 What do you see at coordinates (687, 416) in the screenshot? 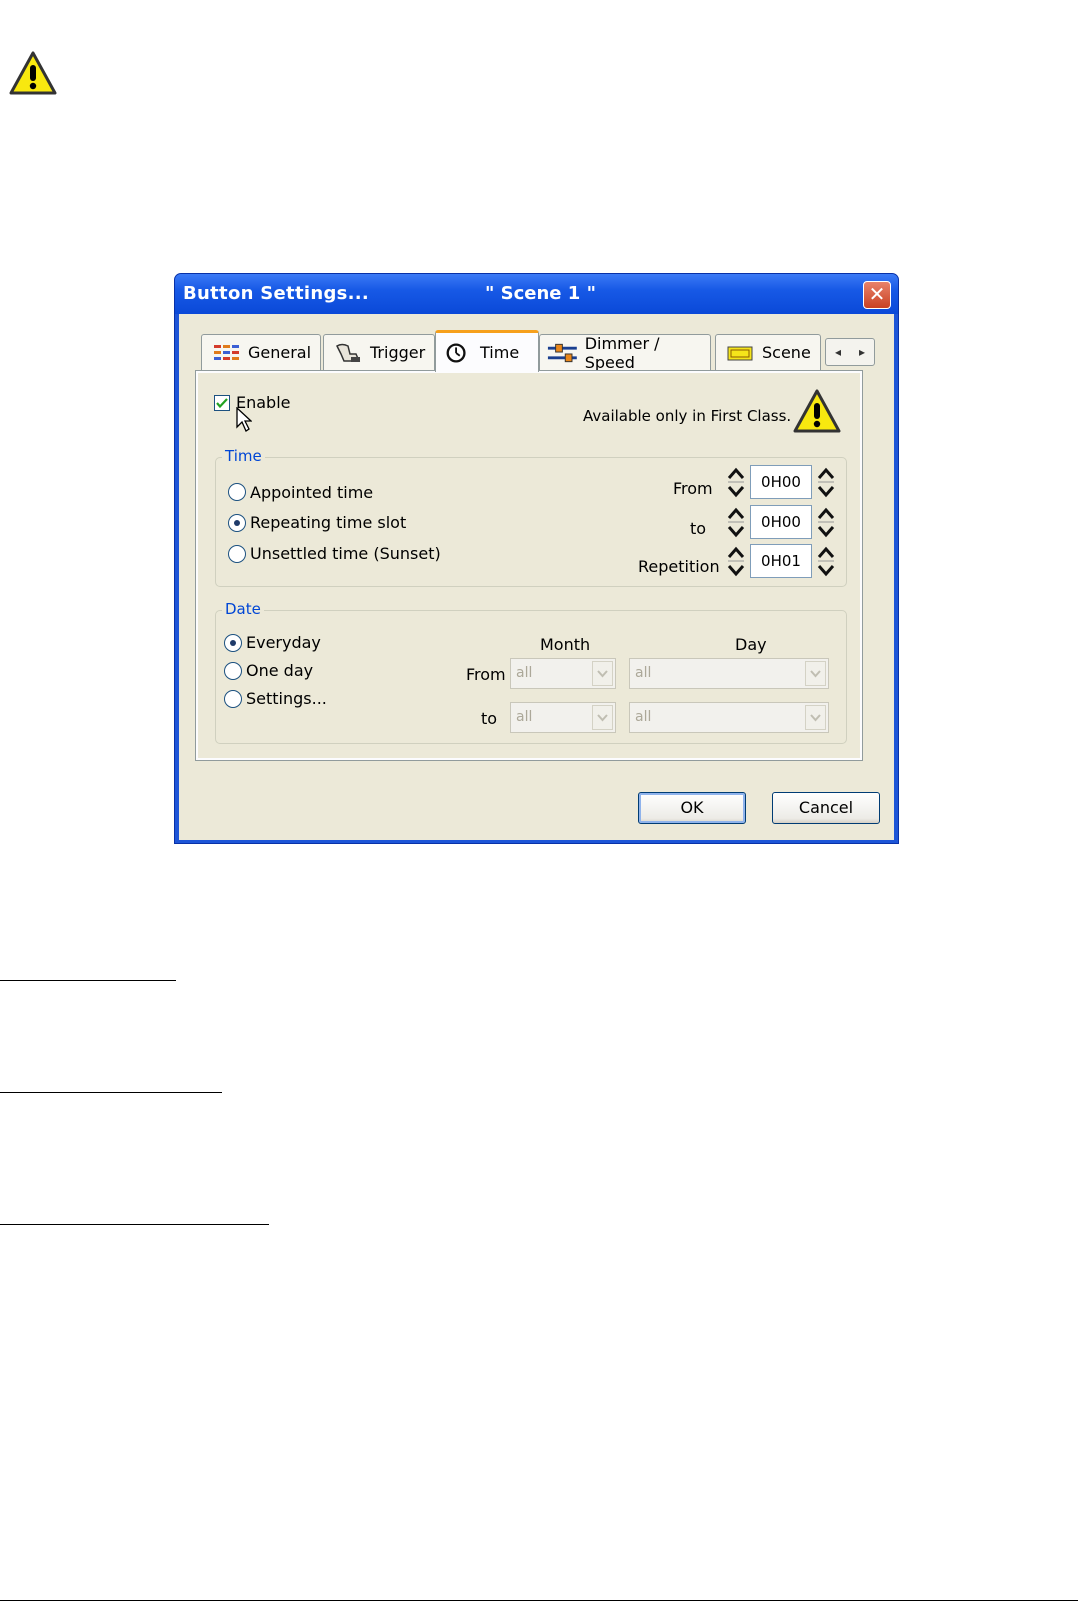
I see `first-class-notice: Available only in First Class.` at bounding box center [687, 416].